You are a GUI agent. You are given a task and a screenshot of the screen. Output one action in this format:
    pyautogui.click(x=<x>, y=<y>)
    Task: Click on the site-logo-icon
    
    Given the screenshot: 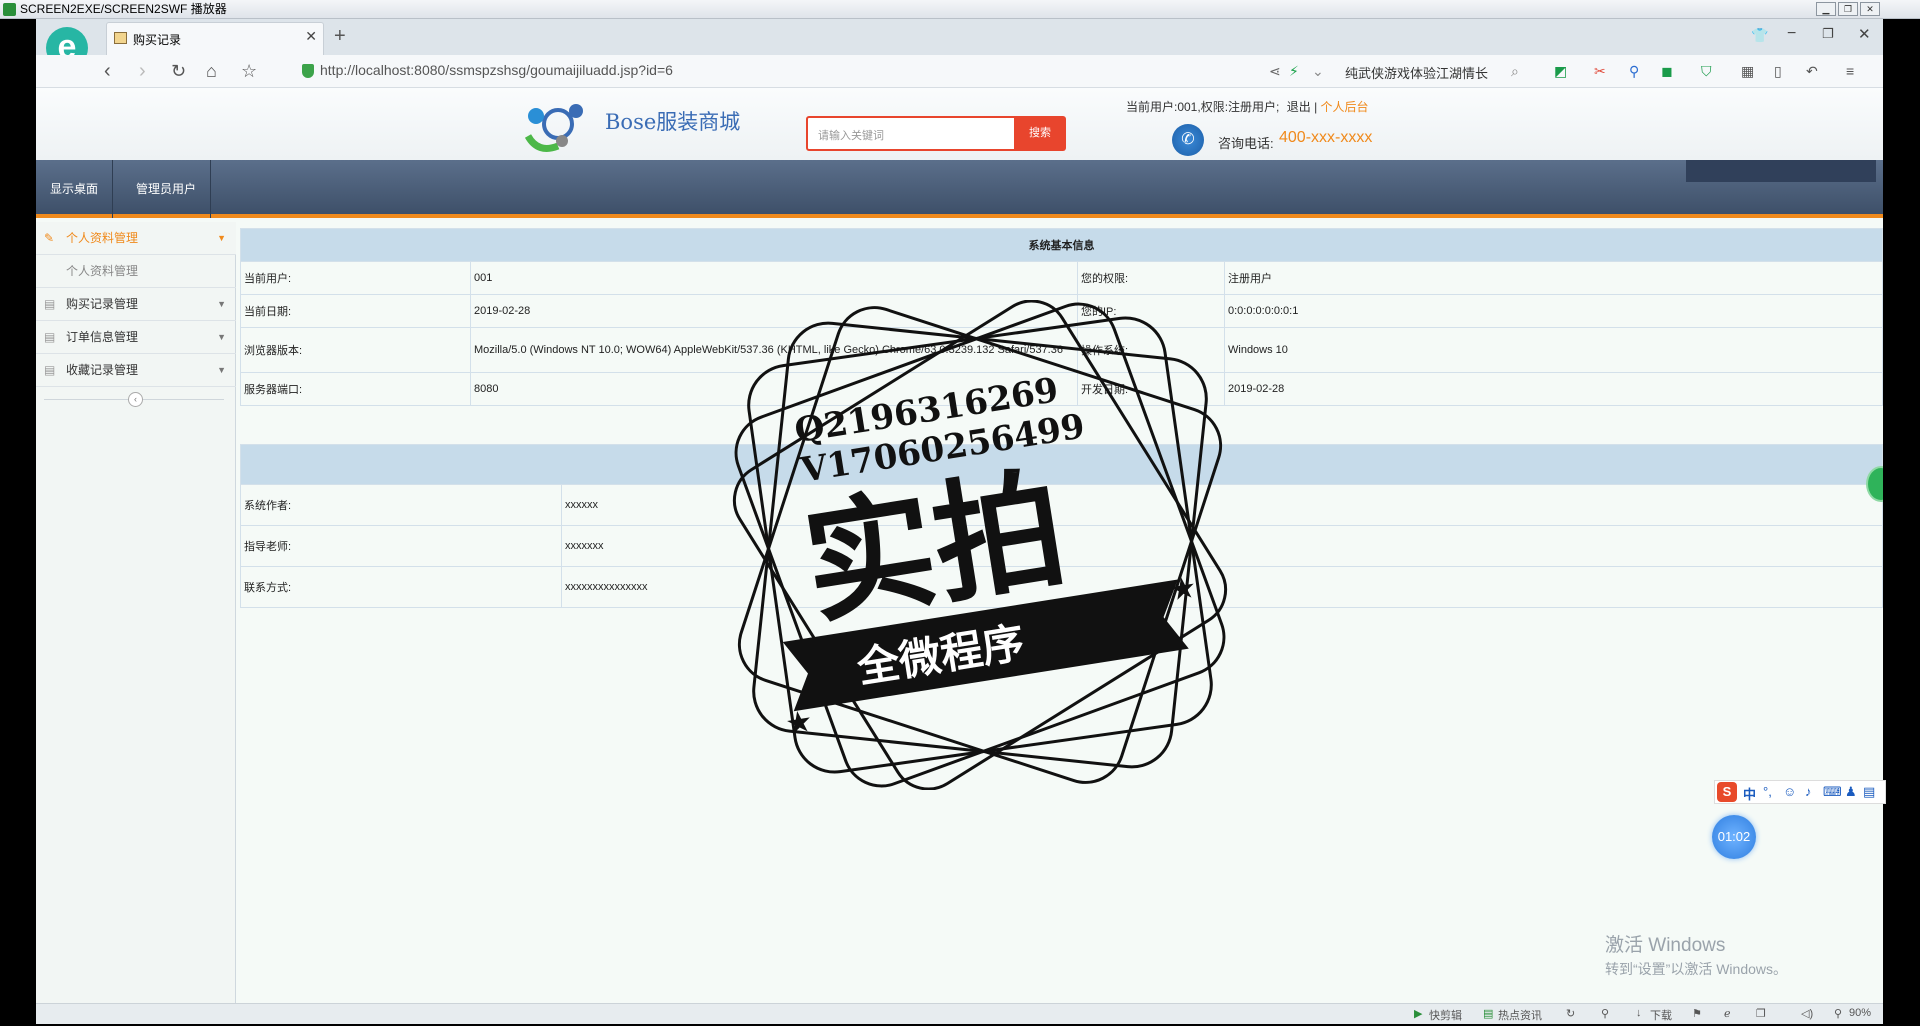 What is the action you would take?
    pyautogui.click(x=558, y=126)
    